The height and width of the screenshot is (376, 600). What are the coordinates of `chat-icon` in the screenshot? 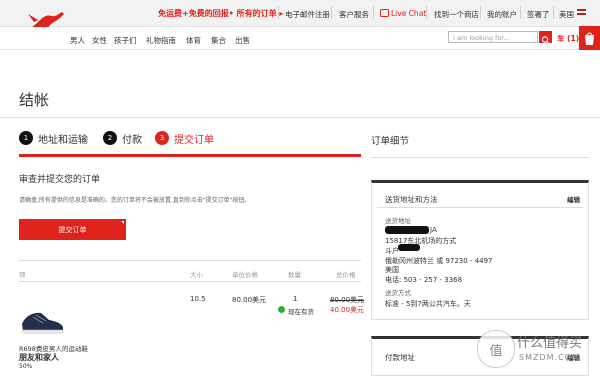 It's located at (384, 13).